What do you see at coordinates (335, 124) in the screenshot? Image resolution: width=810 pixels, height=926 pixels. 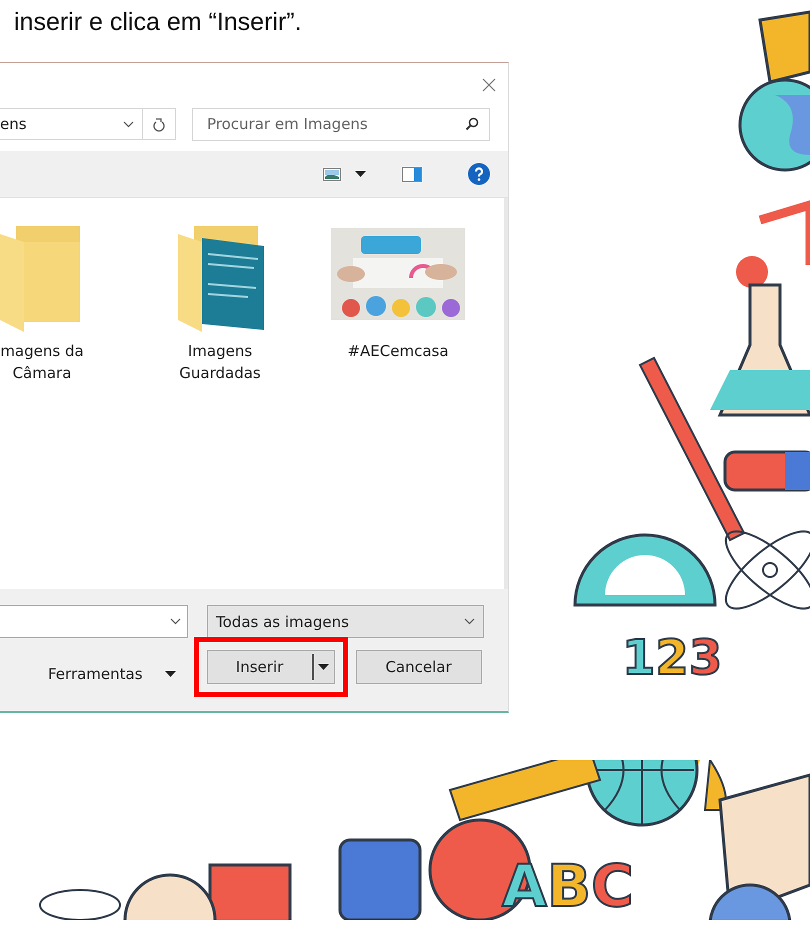 I see `search-input: Procurar em Imagens` at bounding box center [335, 124].